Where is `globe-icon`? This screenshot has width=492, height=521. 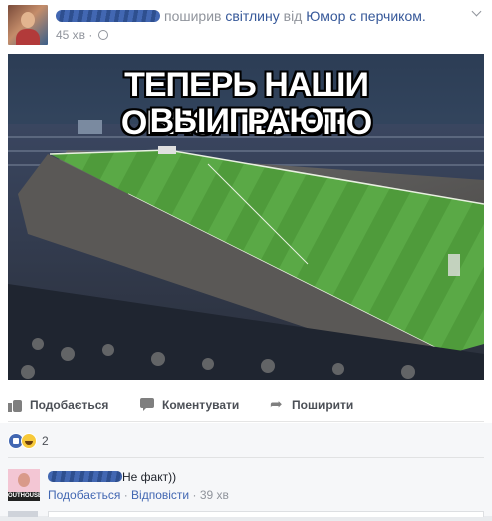
globe-icon is located at coordinates (102, 35).